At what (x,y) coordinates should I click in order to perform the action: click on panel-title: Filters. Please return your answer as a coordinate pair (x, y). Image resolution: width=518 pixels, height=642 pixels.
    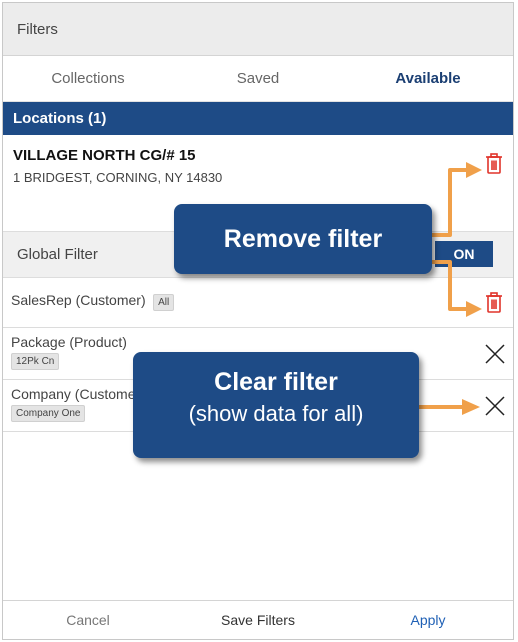
    Looking at the image, I should click on (37, 29).